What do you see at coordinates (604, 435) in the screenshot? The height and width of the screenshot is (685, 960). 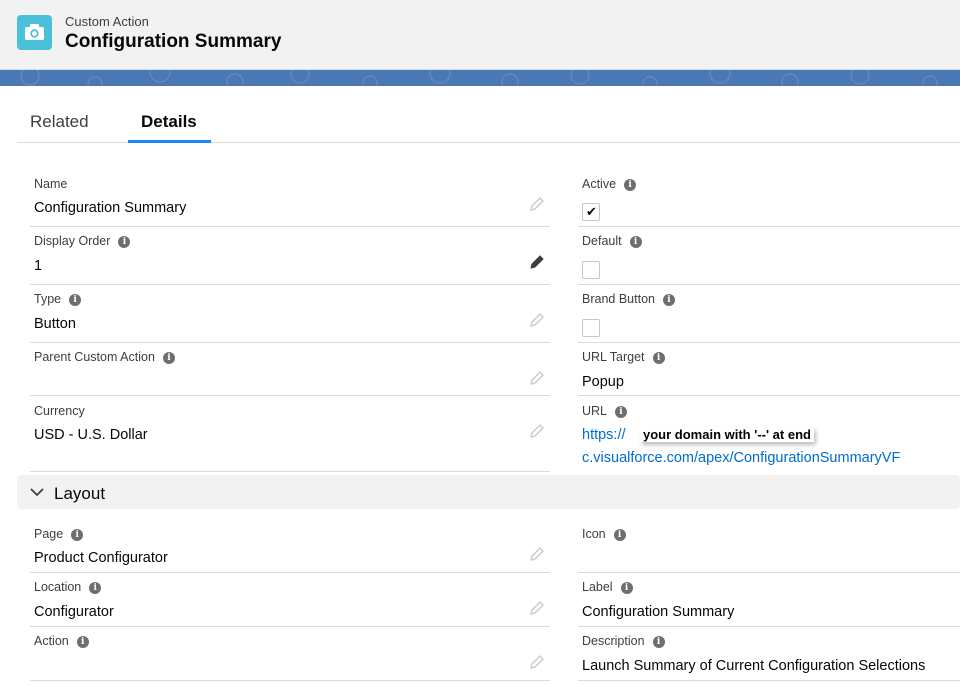 I see `url-link-part-1: https://` at bounding box center [604, 435].